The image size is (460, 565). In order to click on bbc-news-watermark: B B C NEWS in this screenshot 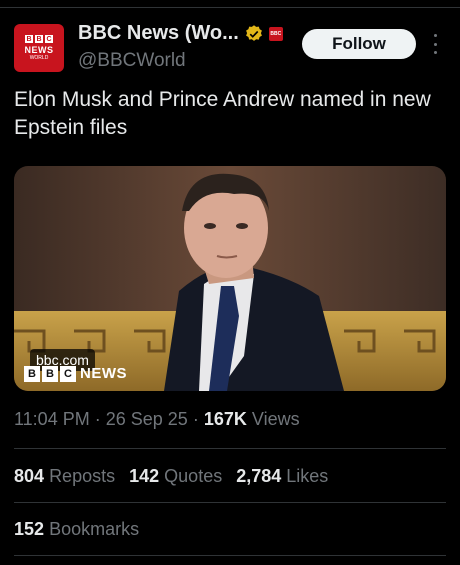, I will do `click(75, 373)`.